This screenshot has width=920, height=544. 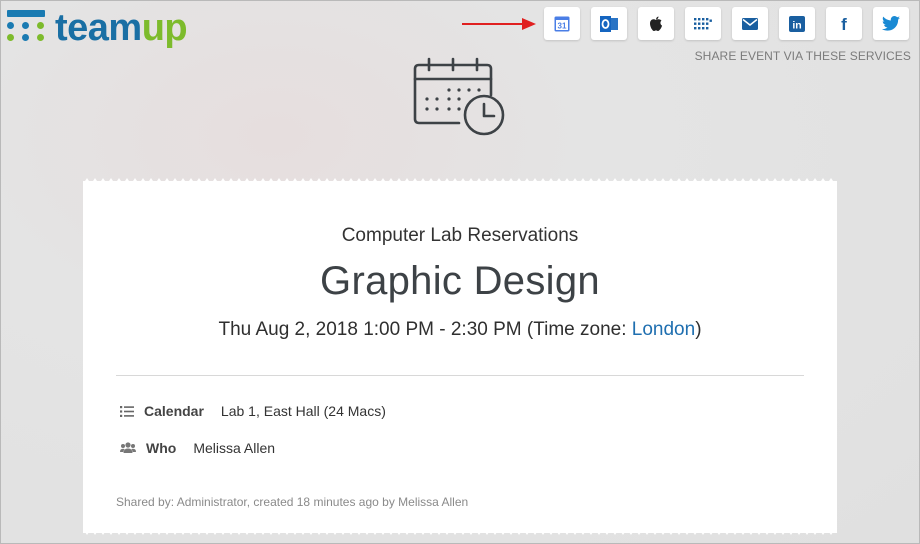 I want to click on share-twitter-button, so click(x=891, y=23).